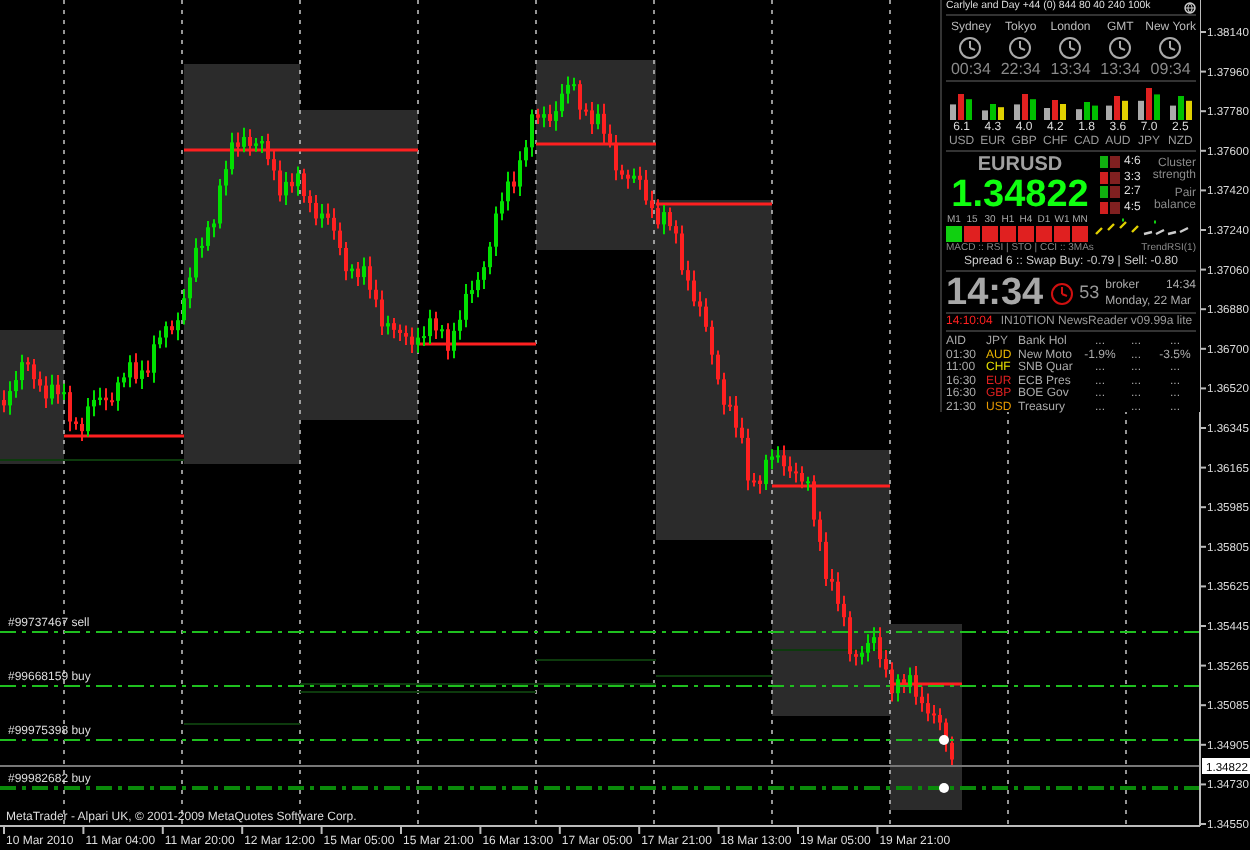 The width and height of the screenshot is (1250, 850). Describe the element at coordinates (1170, 70) in the screenshot. I see `city-time: 09:34` at that location.